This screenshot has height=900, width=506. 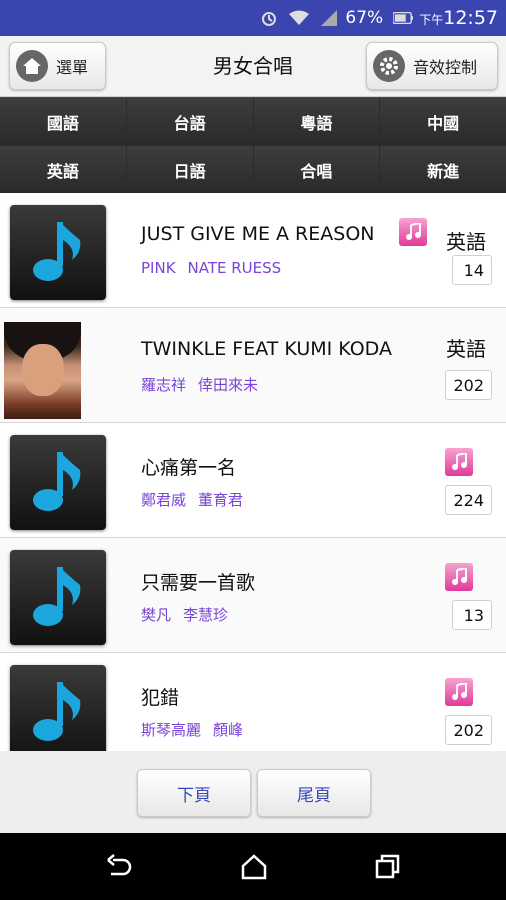 I want to click on home-icon, so click(x=32, y=66).